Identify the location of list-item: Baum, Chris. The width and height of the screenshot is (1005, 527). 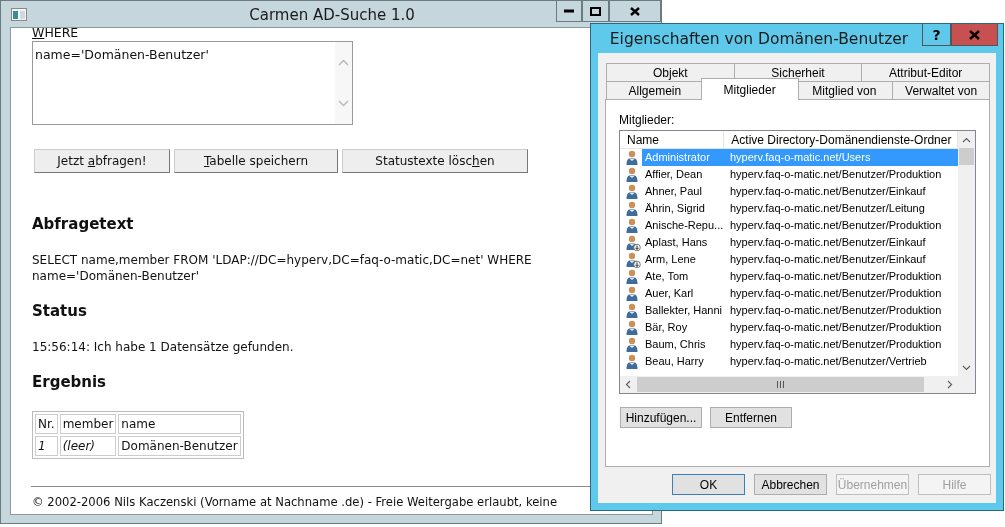
(684, 344).